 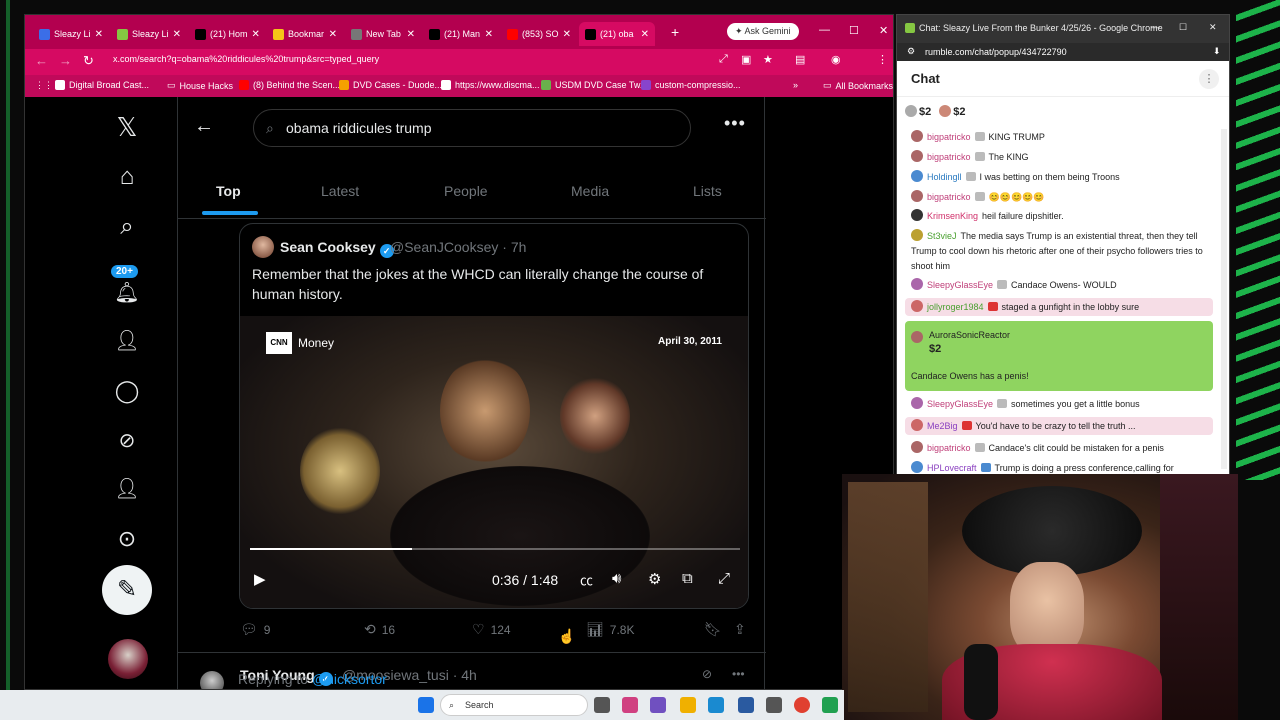 I want to click on play-icon: ▶, so click(x=260, y=579).